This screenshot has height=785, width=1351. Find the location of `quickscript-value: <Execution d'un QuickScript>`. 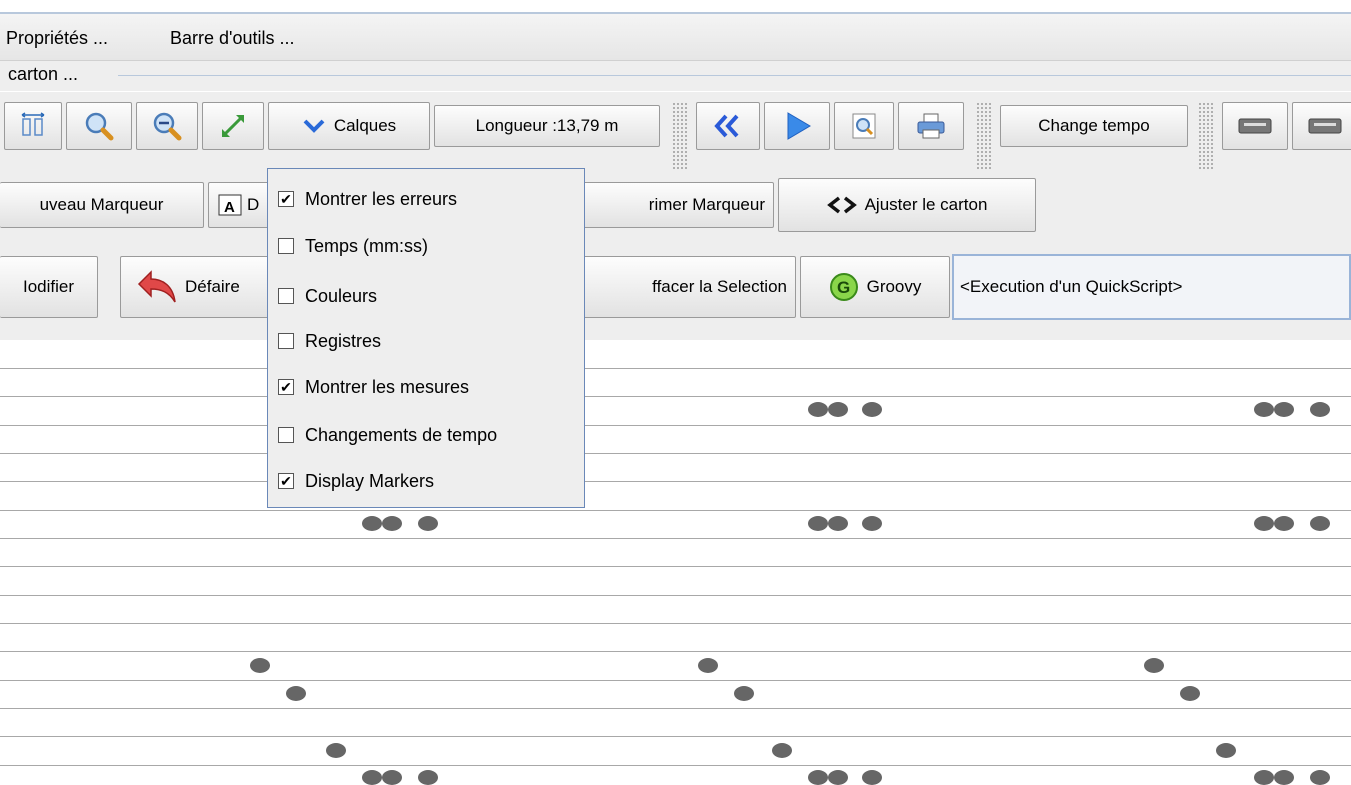

quickscript-value: <Execution d'un QuickScript> is located at coordinates (1071, 286).